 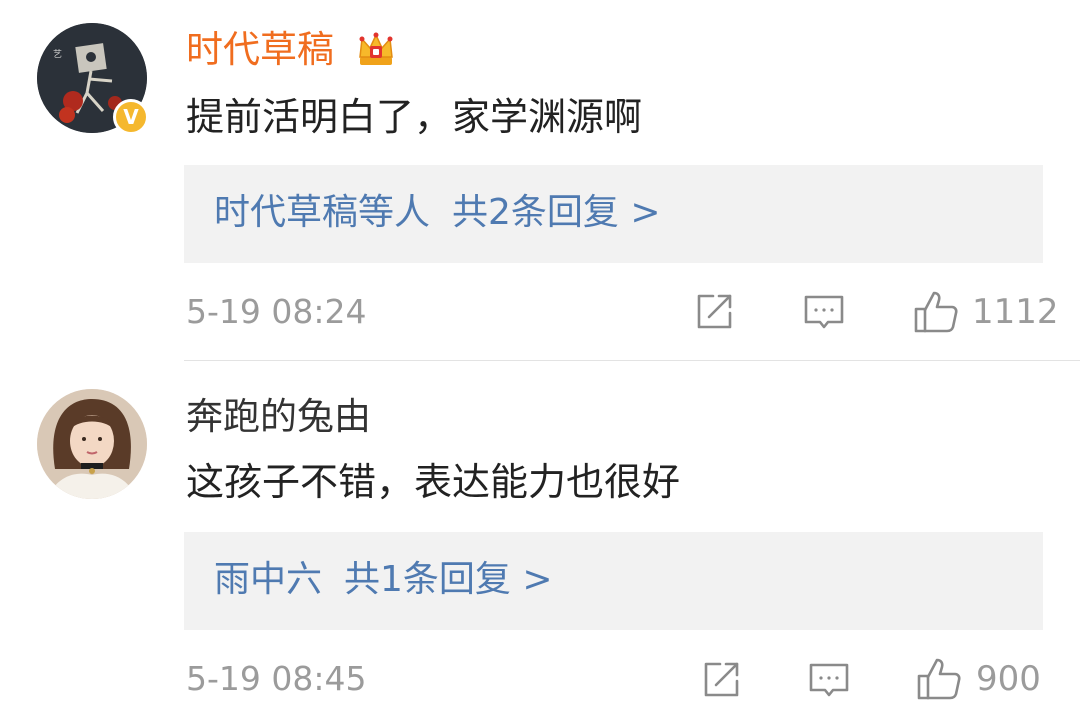 What do you see at coordinates (57, 54) in the screenshot?
I see `svg-text: 艺` at bounding box center [57, 54].